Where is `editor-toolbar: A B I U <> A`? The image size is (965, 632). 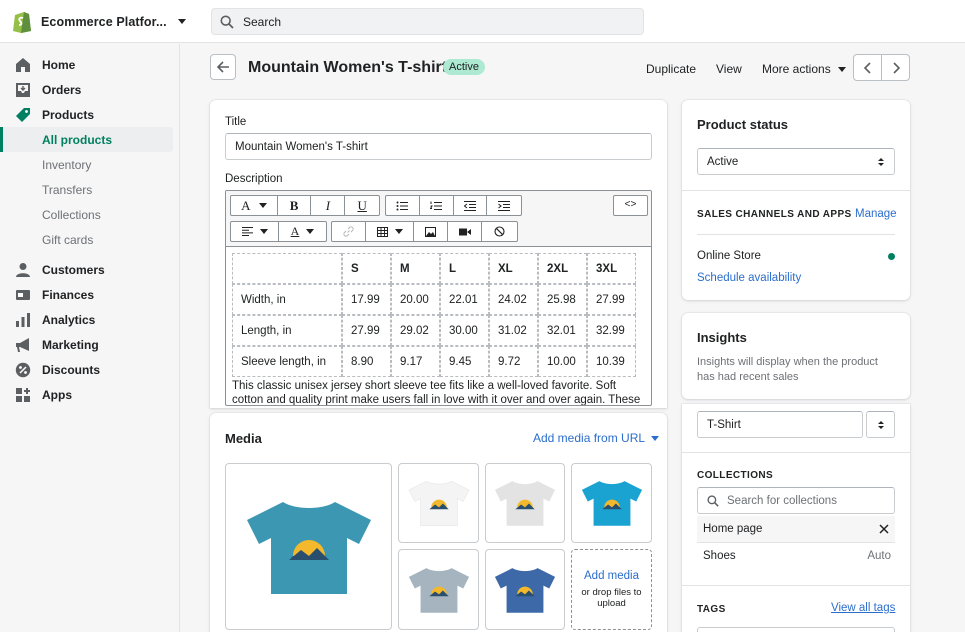 editor-toolbar: A B I U <> A is located at coordinates (438, 219).